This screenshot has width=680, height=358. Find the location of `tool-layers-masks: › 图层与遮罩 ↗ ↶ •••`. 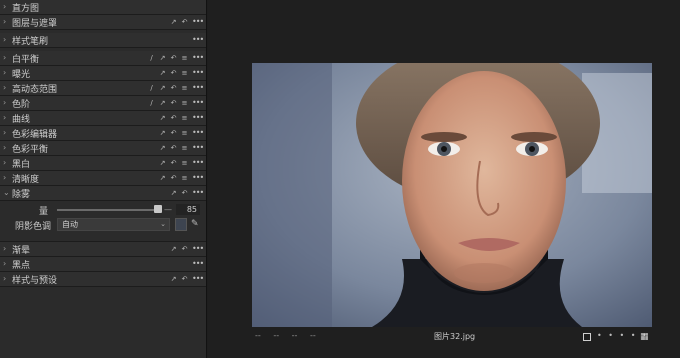

tool-layers-masks: › 图层与遮罩 ↗ ↶ ••• is located at coordinates (103, 22).